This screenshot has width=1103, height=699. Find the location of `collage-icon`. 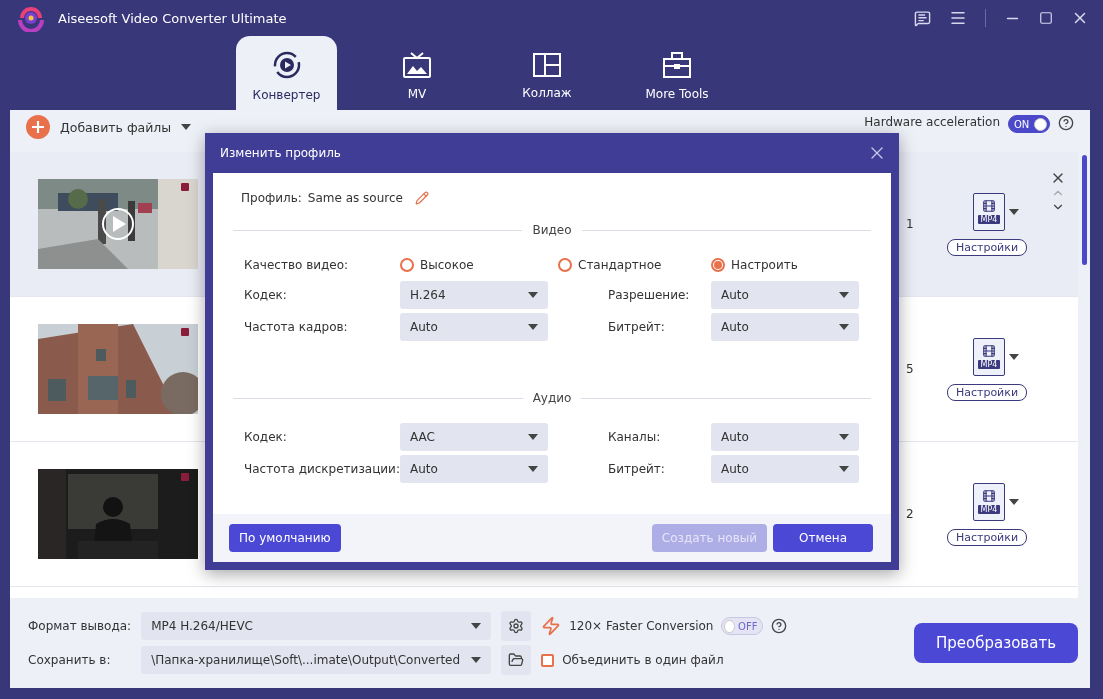

collage-icon is located at coordinates (547, 64).